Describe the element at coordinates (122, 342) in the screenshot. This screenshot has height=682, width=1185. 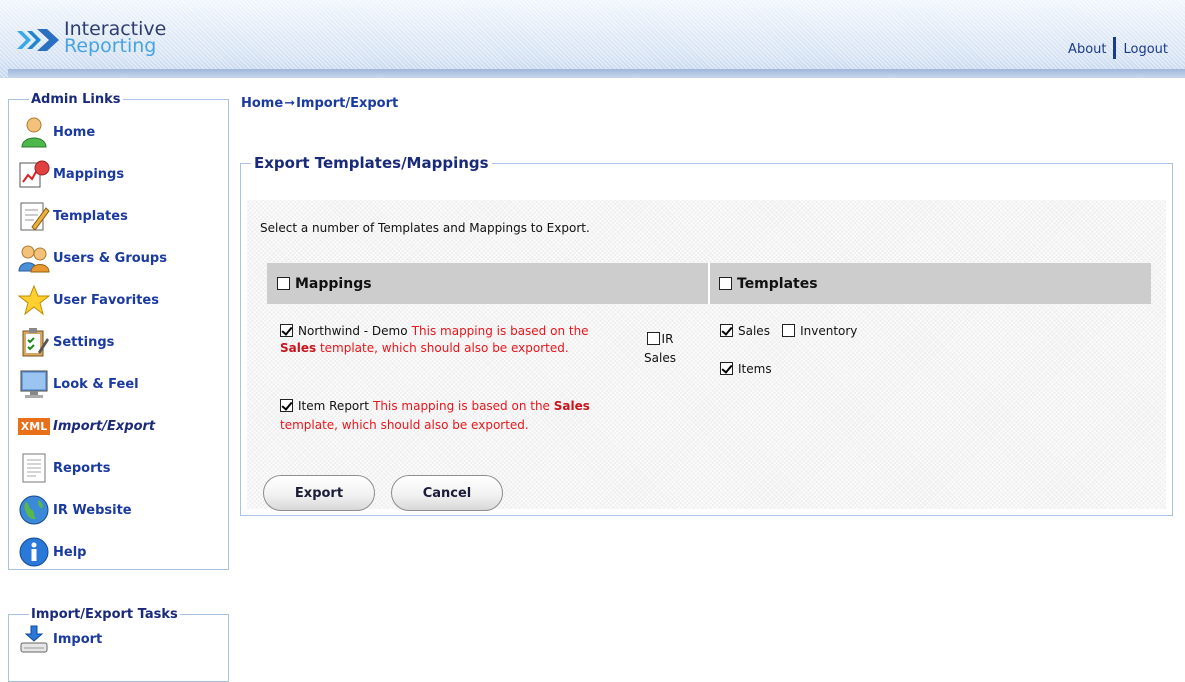
I see `sidebar-item-settings: Settings` at that location.